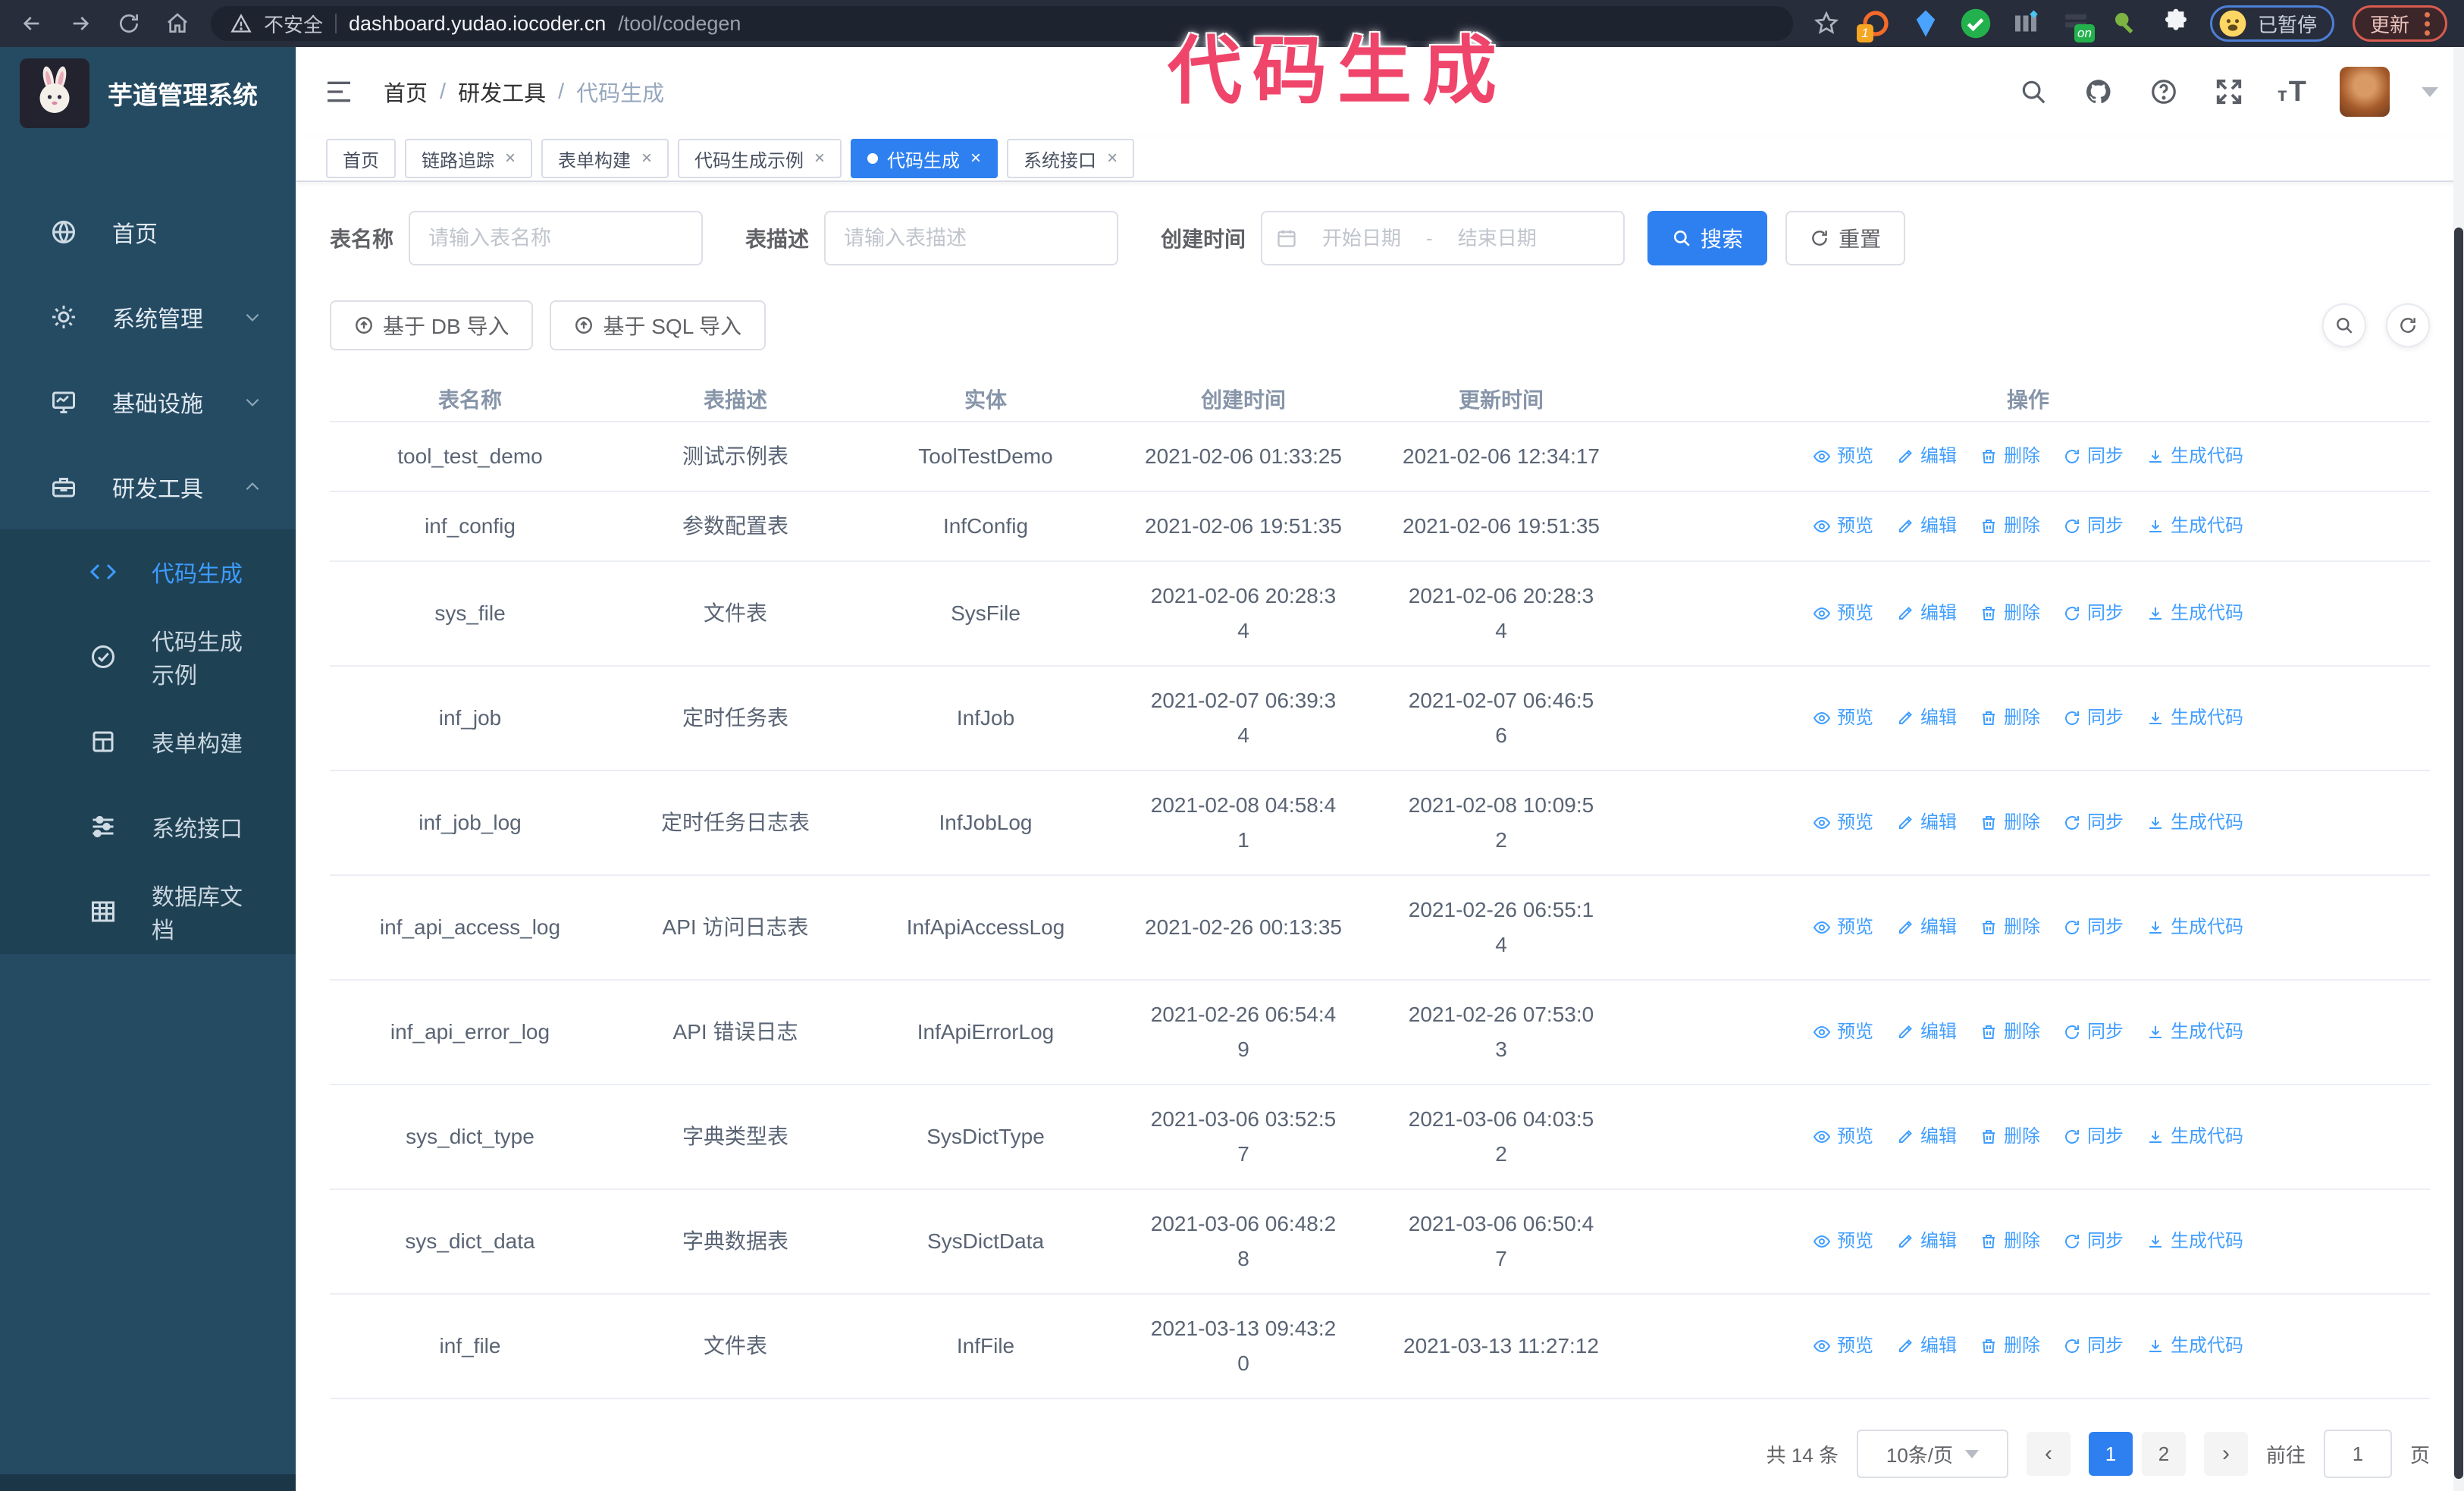  Describe the element at coordinates (1362, 238) in the screenshot. I see `start-date-input` at that location.